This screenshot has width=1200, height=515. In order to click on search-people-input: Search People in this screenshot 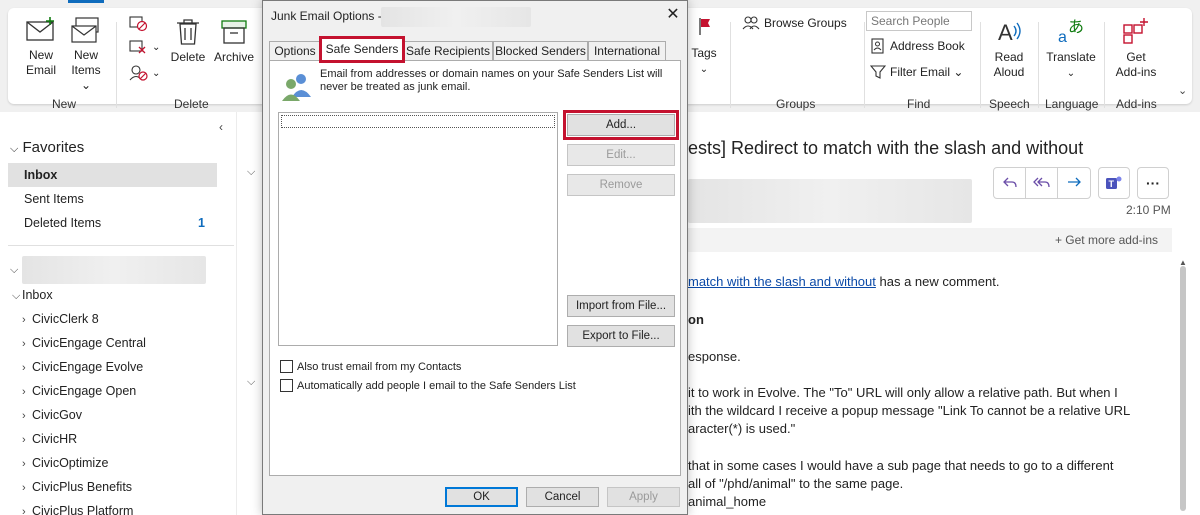, I will do `click(919, 21)`.